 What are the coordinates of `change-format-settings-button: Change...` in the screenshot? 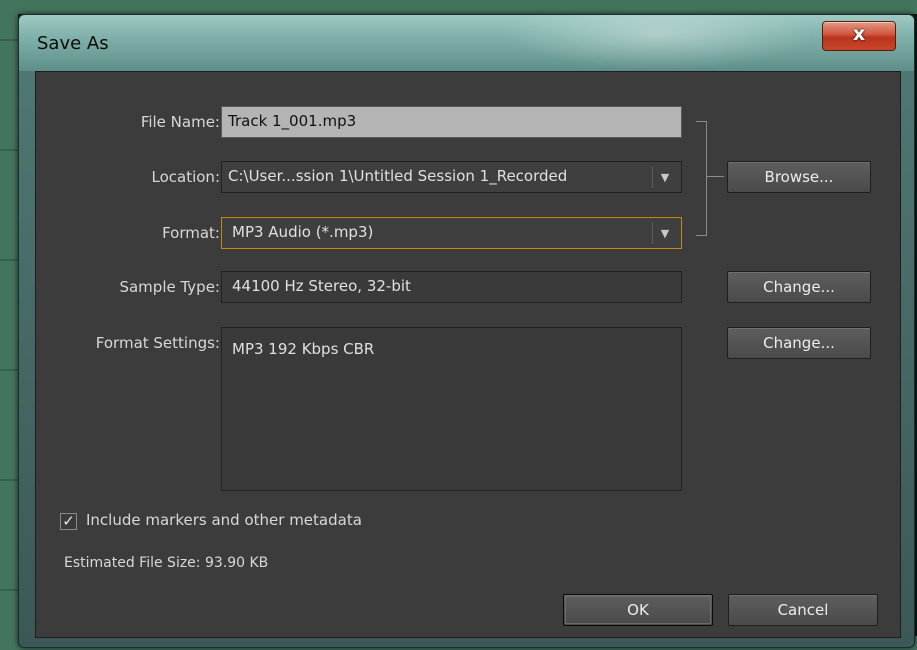 It's located at (799, 343).